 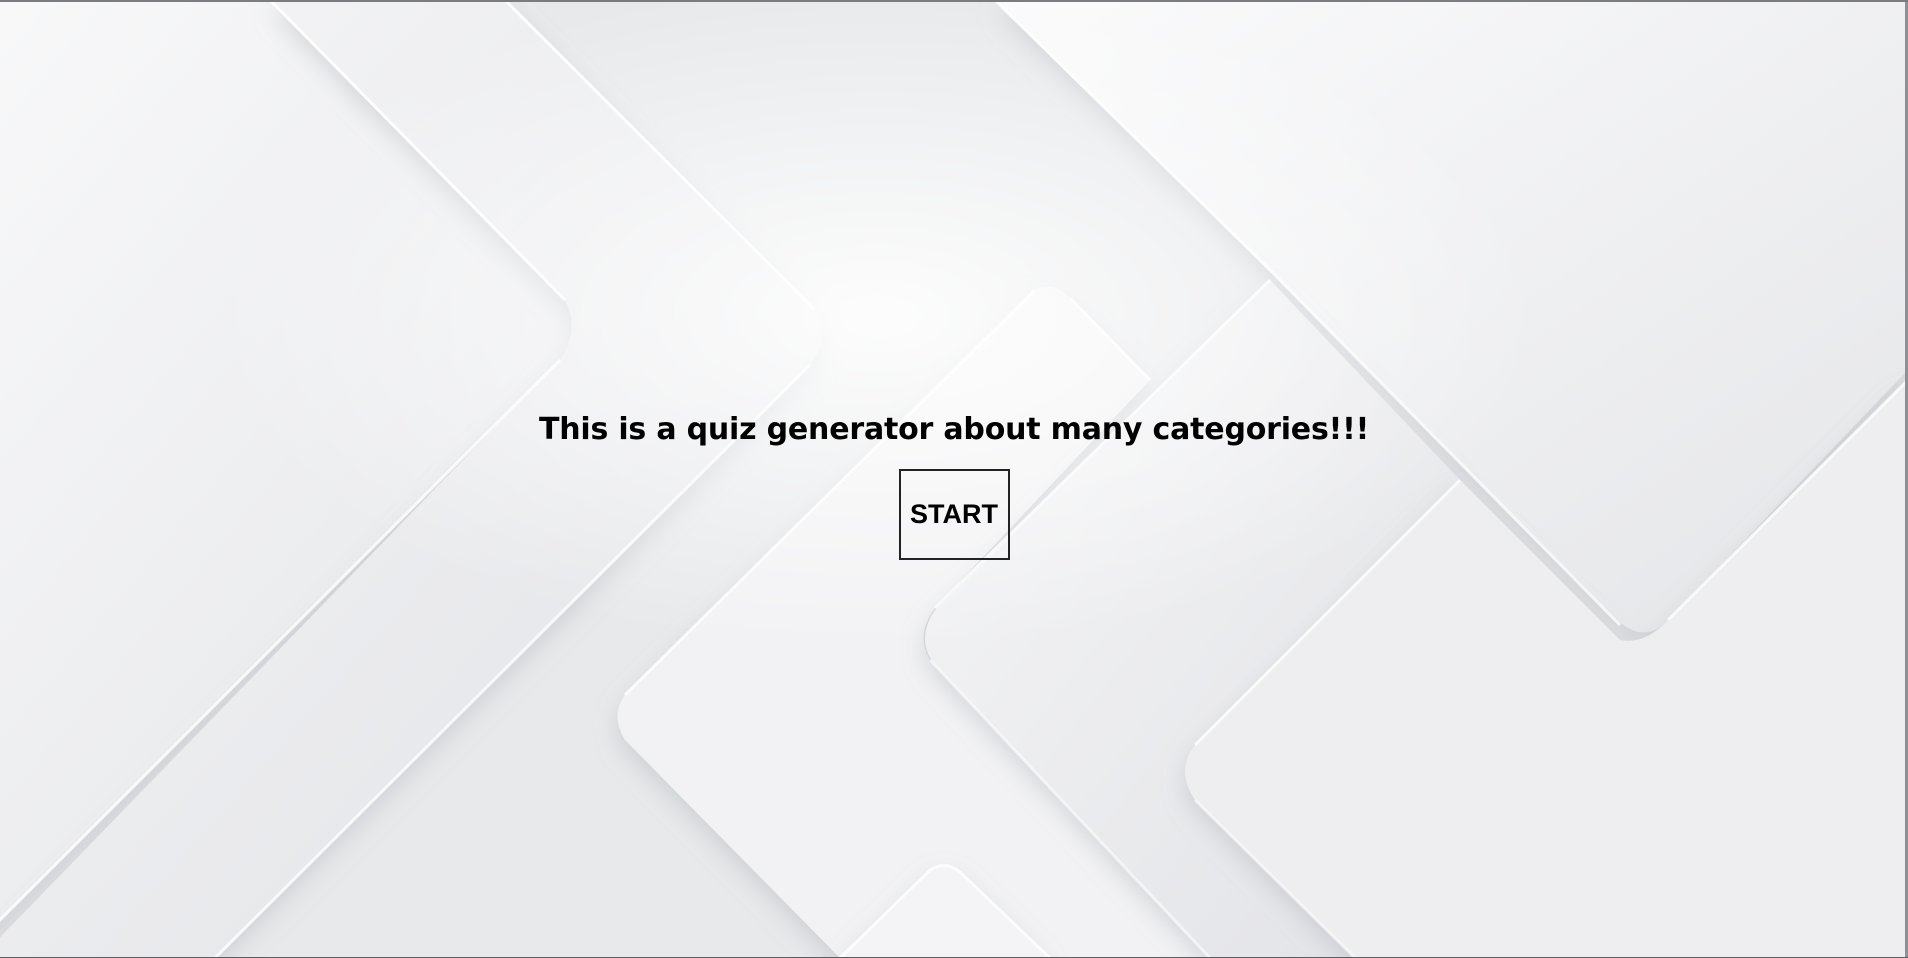 I want to click on start-button: START, so click(x=954, y=514).